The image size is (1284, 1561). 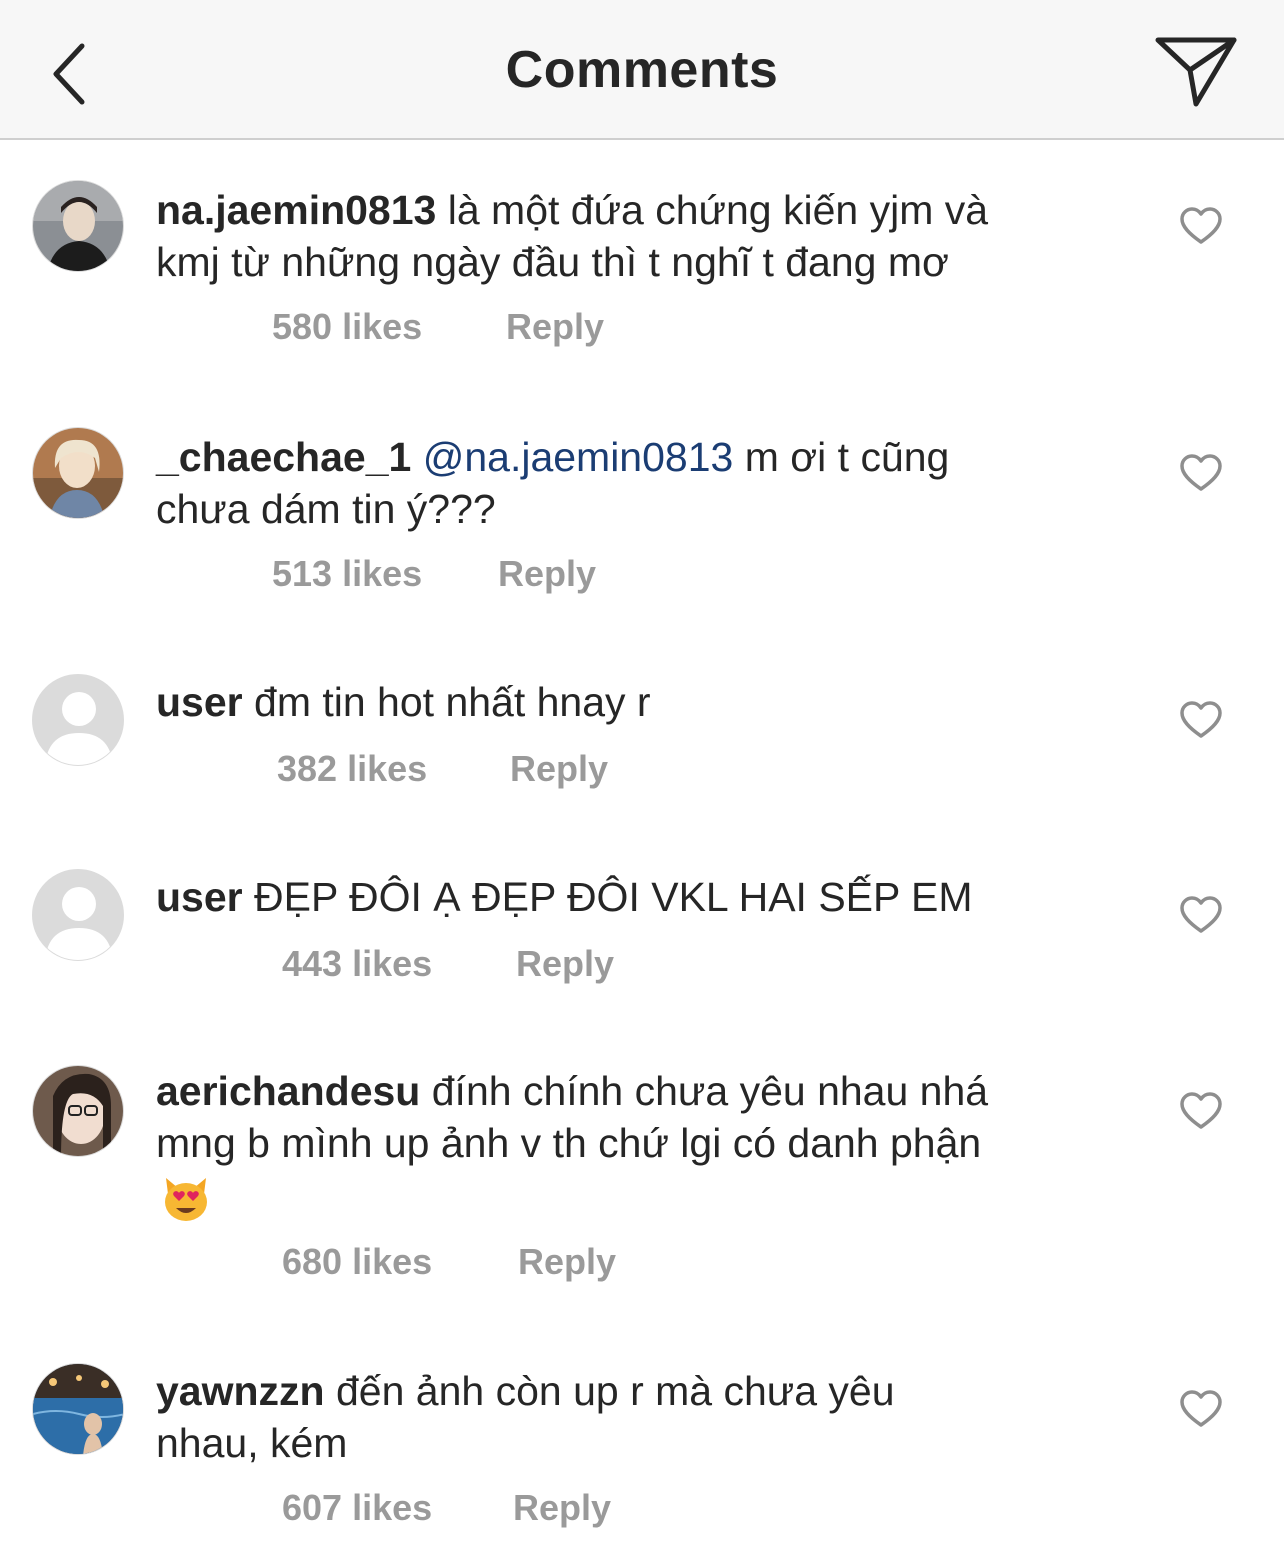 I want to click on likes-count: 680 likes, so click(x=357, y=1262).